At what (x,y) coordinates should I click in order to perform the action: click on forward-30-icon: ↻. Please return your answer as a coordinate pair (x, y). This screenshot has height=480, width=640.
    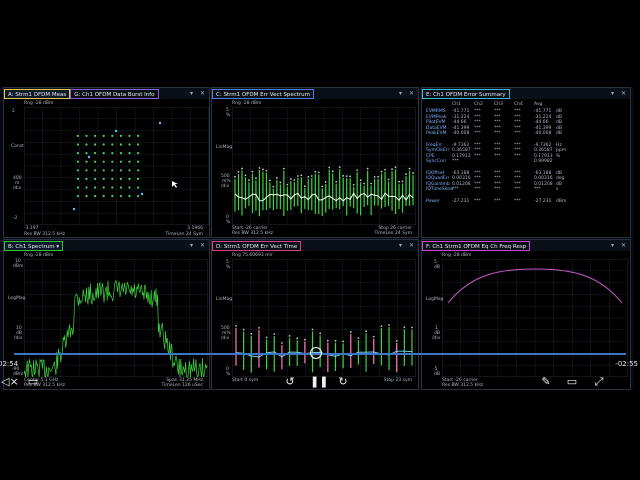
    Looking at the image, I should click on (343, 381).